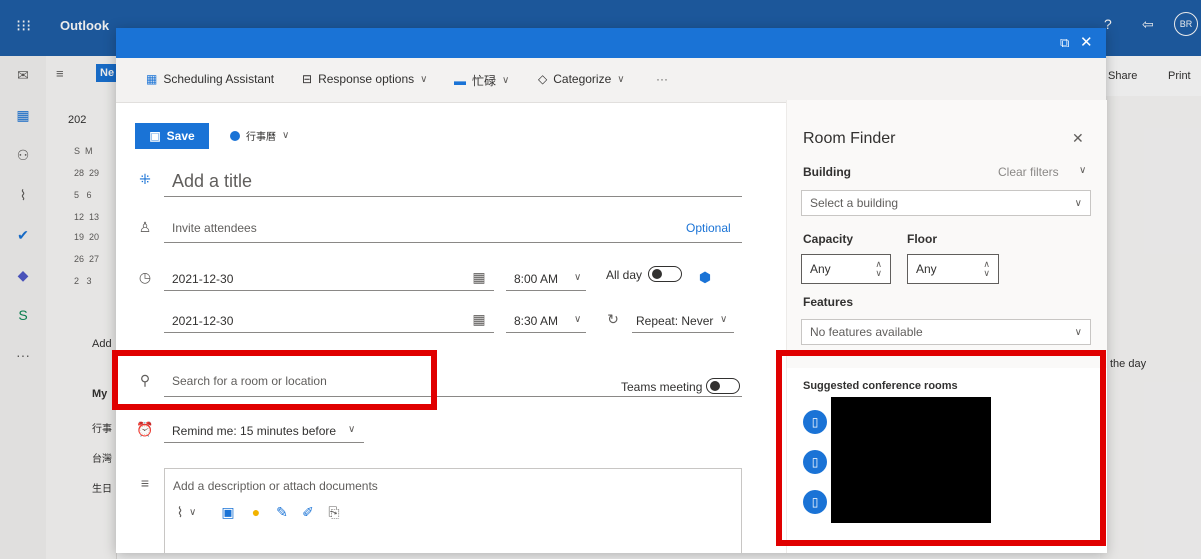  Describe the element at coordinates (662, 387) in the screenshot. I see `teams-meeting-label: Teams meeting` at that location.